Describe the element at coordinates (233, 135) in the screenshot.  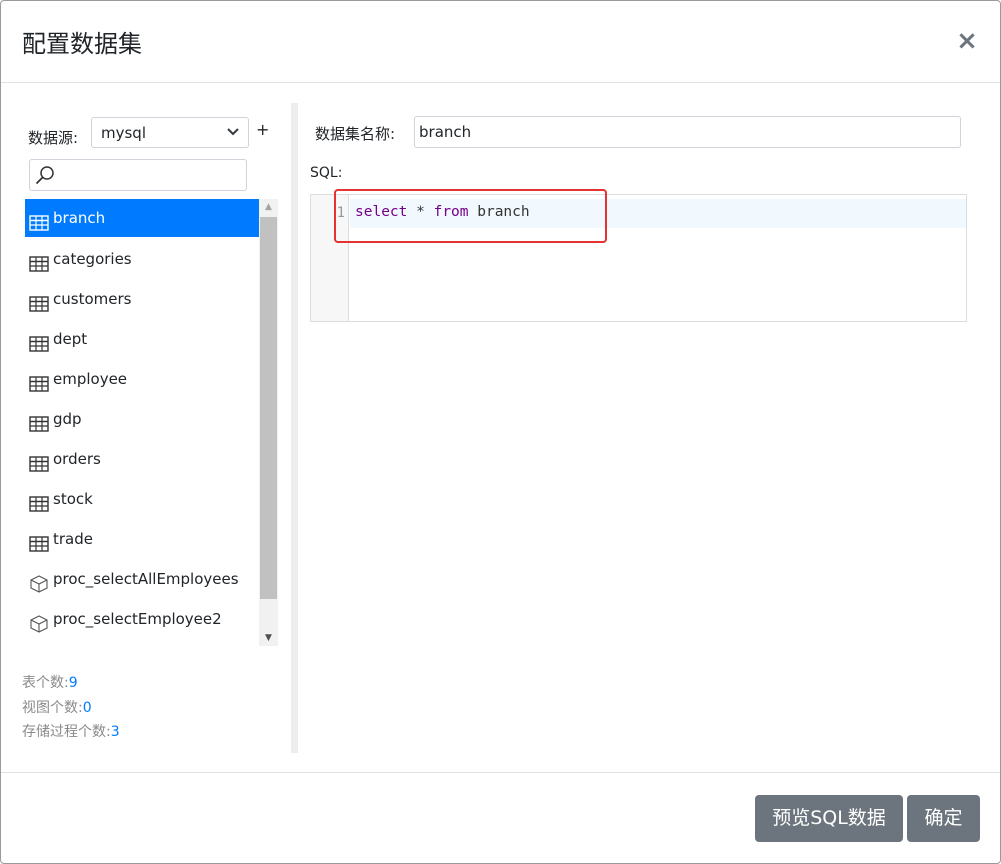
I see `chevron-down-icon` at that location.